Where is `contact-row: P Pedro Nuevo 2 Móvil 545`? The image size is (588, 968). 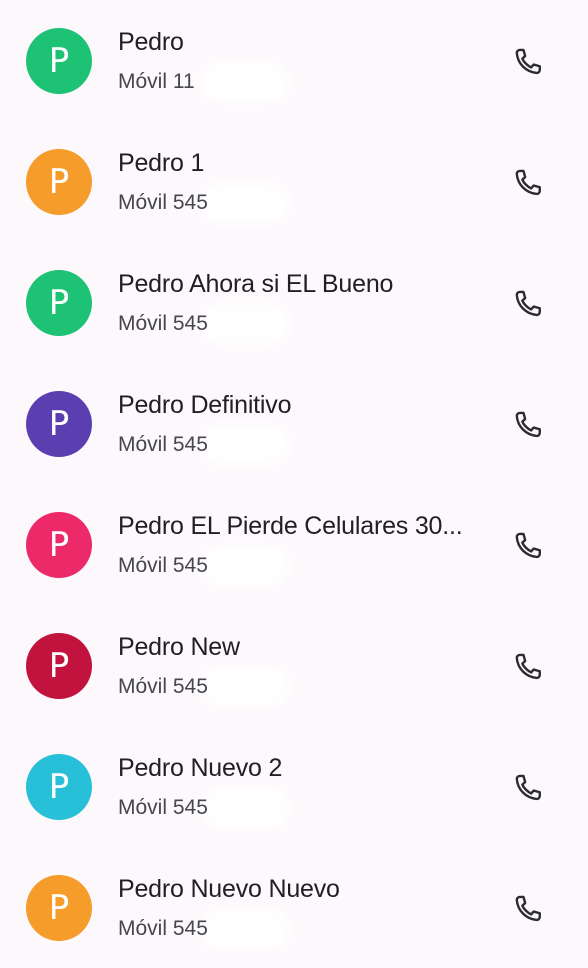
contact-row: P Pedro Nuevo 2 Móvil 545 is located at coordinates (294, 786).